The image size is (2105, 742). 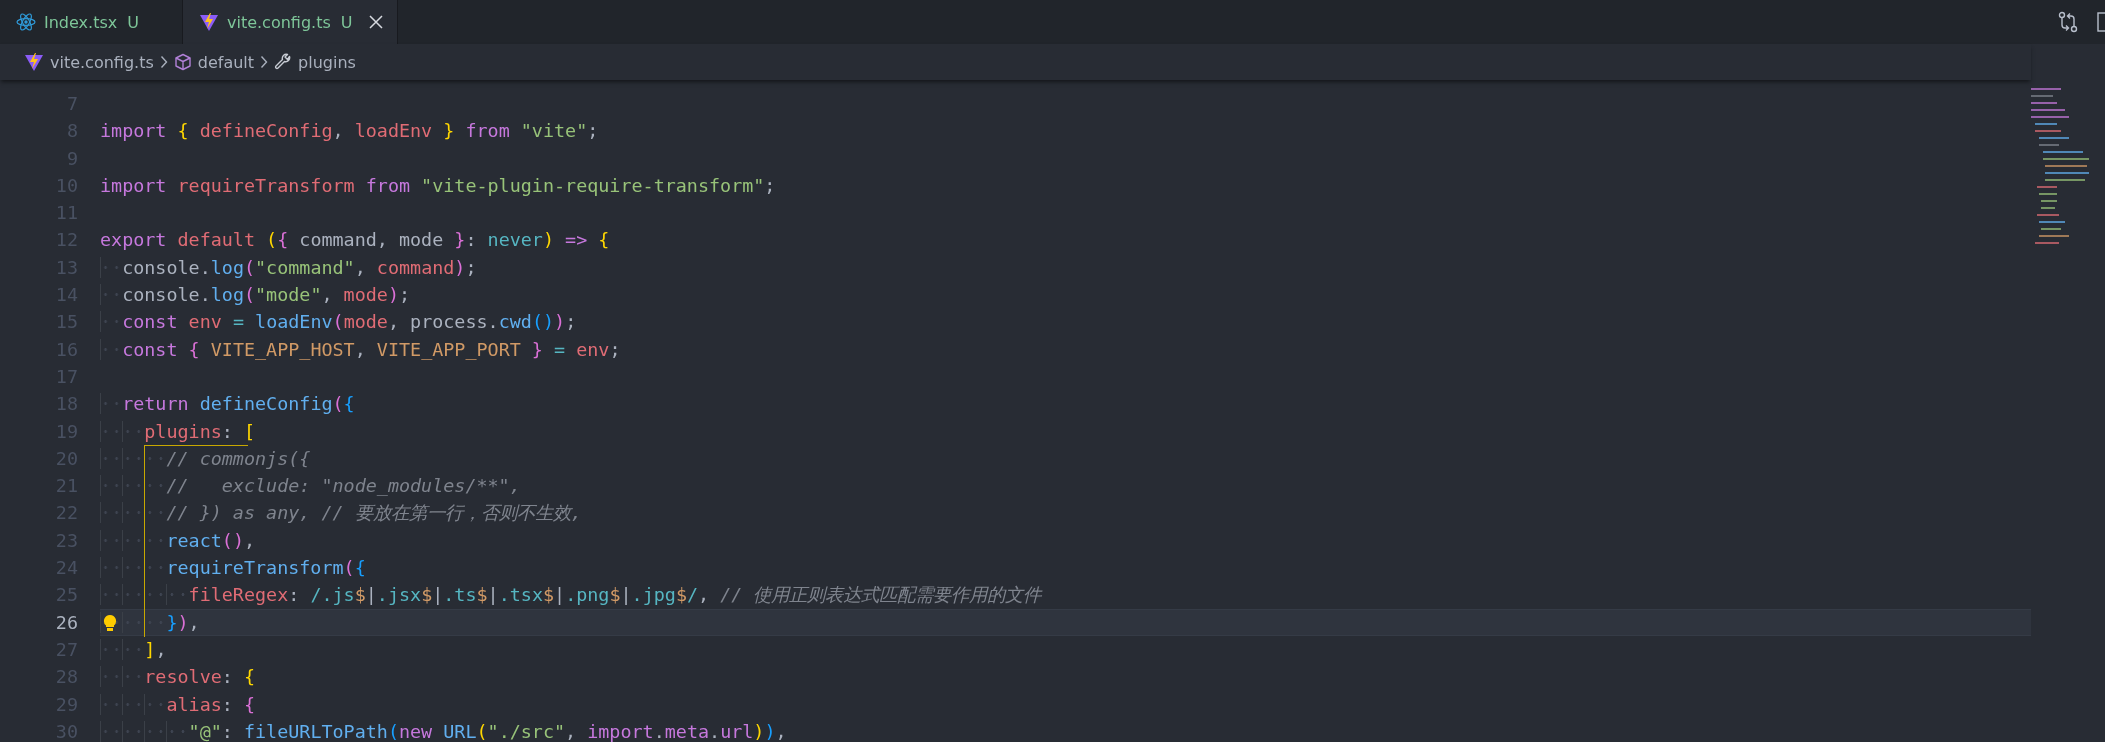 What do you see at coordinates (1065, 649) in the screenshot?
I see `code-line: ],` at bounding box center [1065, 649].